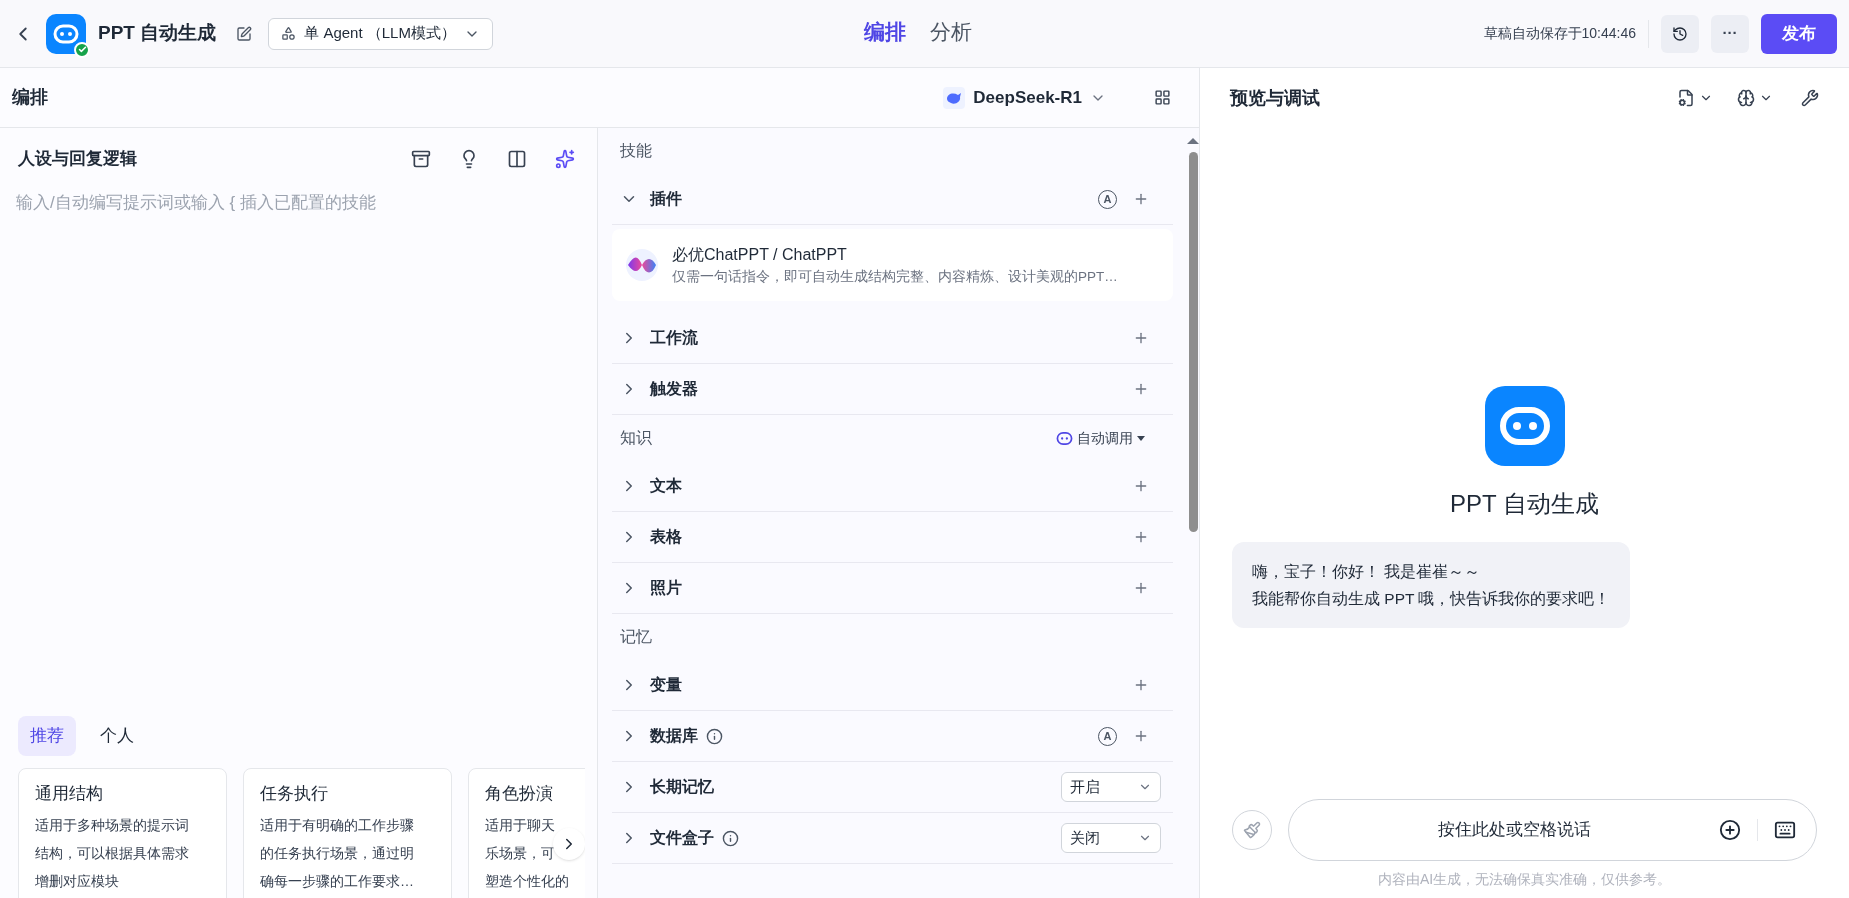  What do you see at coordinates (337, 825) in the screenshot?
I see `template-description-line: 适用于有明确的工作步骤` at bounding box center [337, 825].